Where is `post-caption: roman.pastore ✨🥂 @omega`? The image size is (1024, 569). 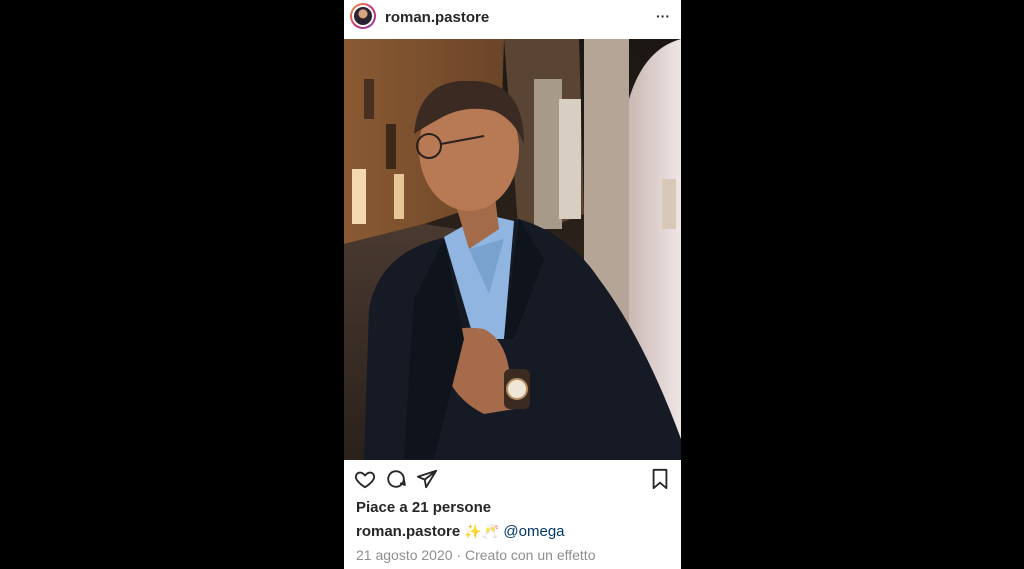 post-caption: roman.pastore ✨🥂 @omega is located at coordinates (460, 531).